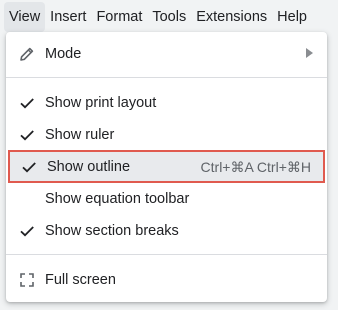  What do you see at coordinates (68, 17) in the screenshot?
I see `menu-insert: Insert` at bounding box center [68, 17].